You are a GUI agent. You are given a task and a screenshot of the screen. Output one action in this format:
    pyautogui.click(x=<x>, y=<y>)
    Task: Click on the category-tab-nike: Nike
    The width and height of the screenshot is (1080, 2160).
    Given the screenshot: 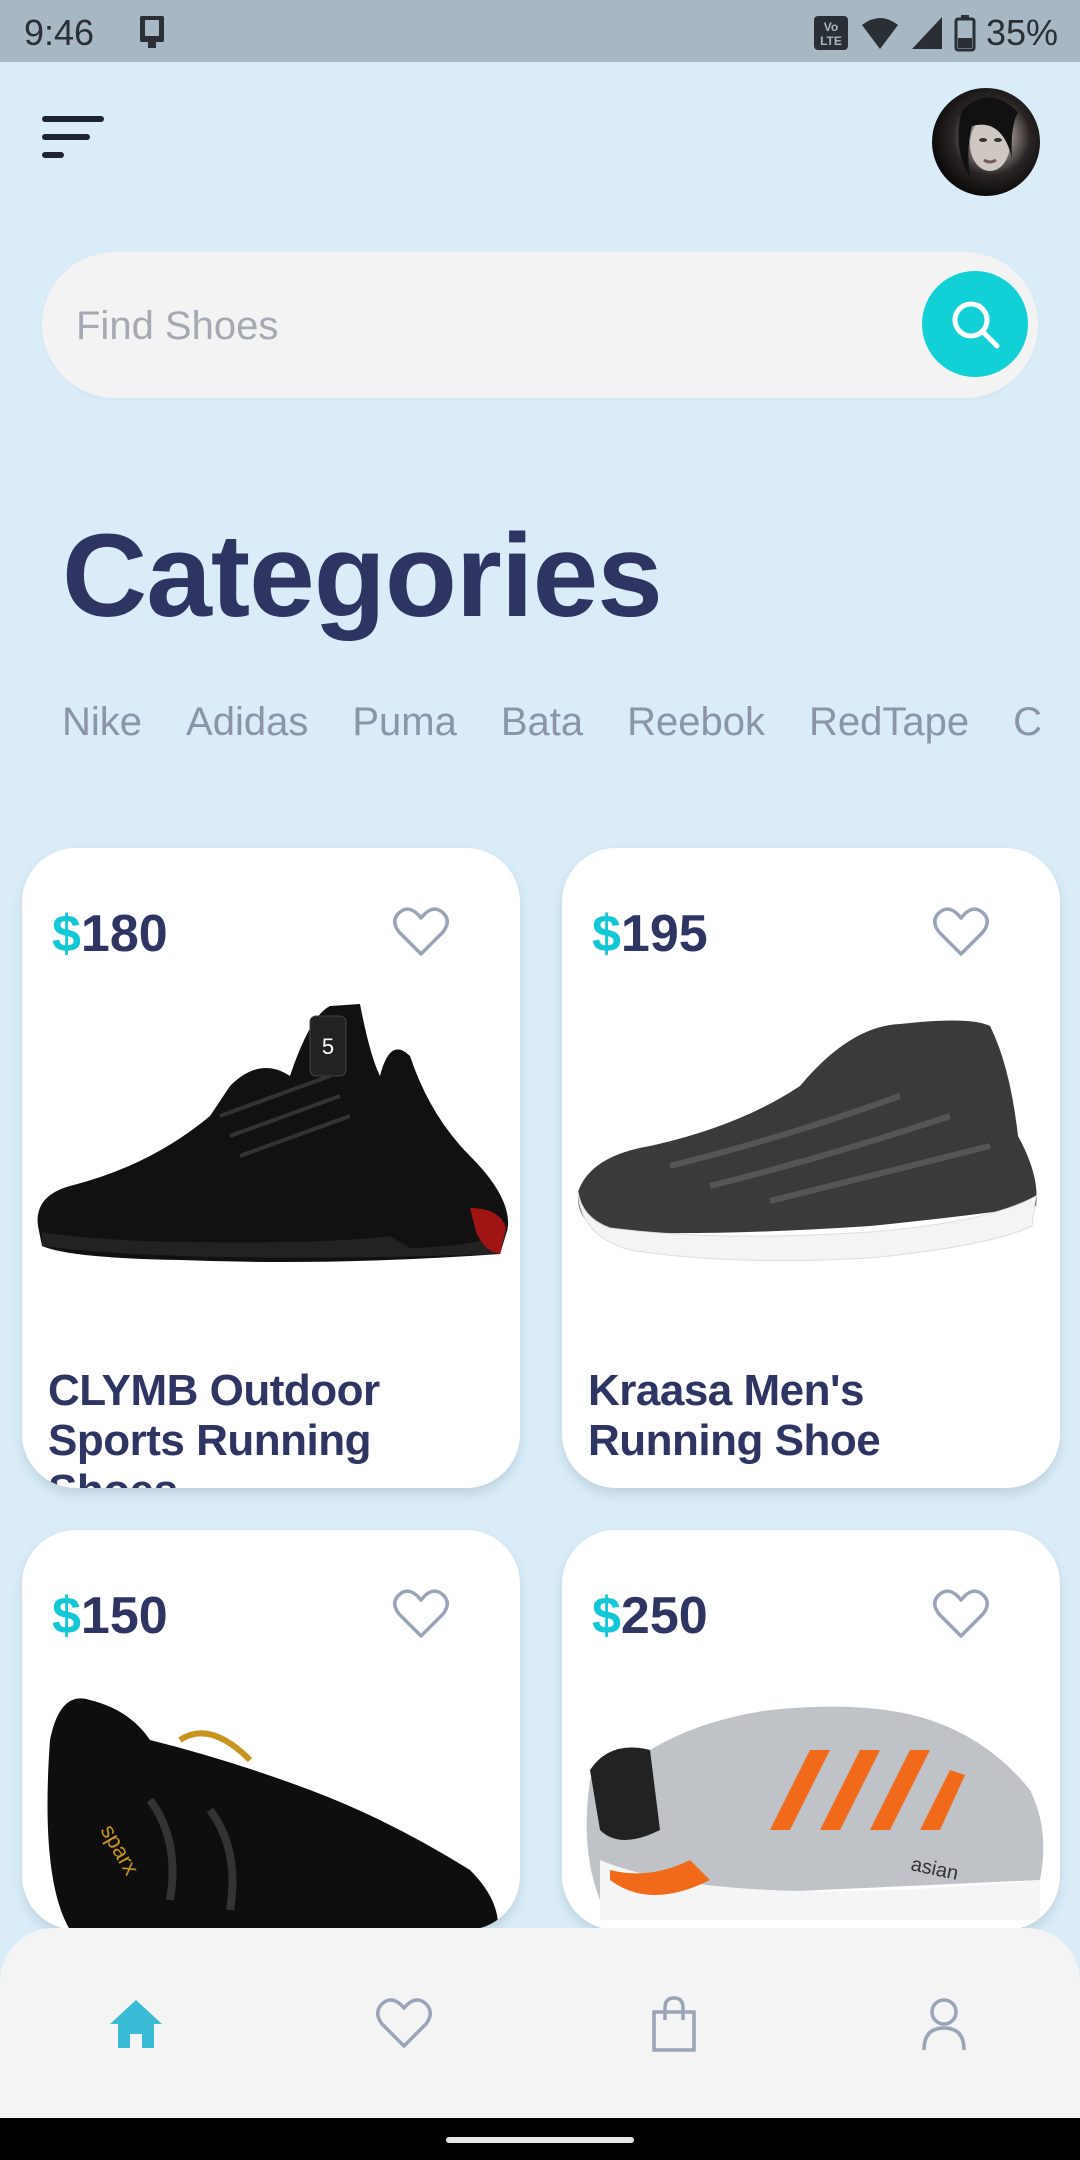 What is the action you would take?
    pyautogui.click(x=102, y=722)
    